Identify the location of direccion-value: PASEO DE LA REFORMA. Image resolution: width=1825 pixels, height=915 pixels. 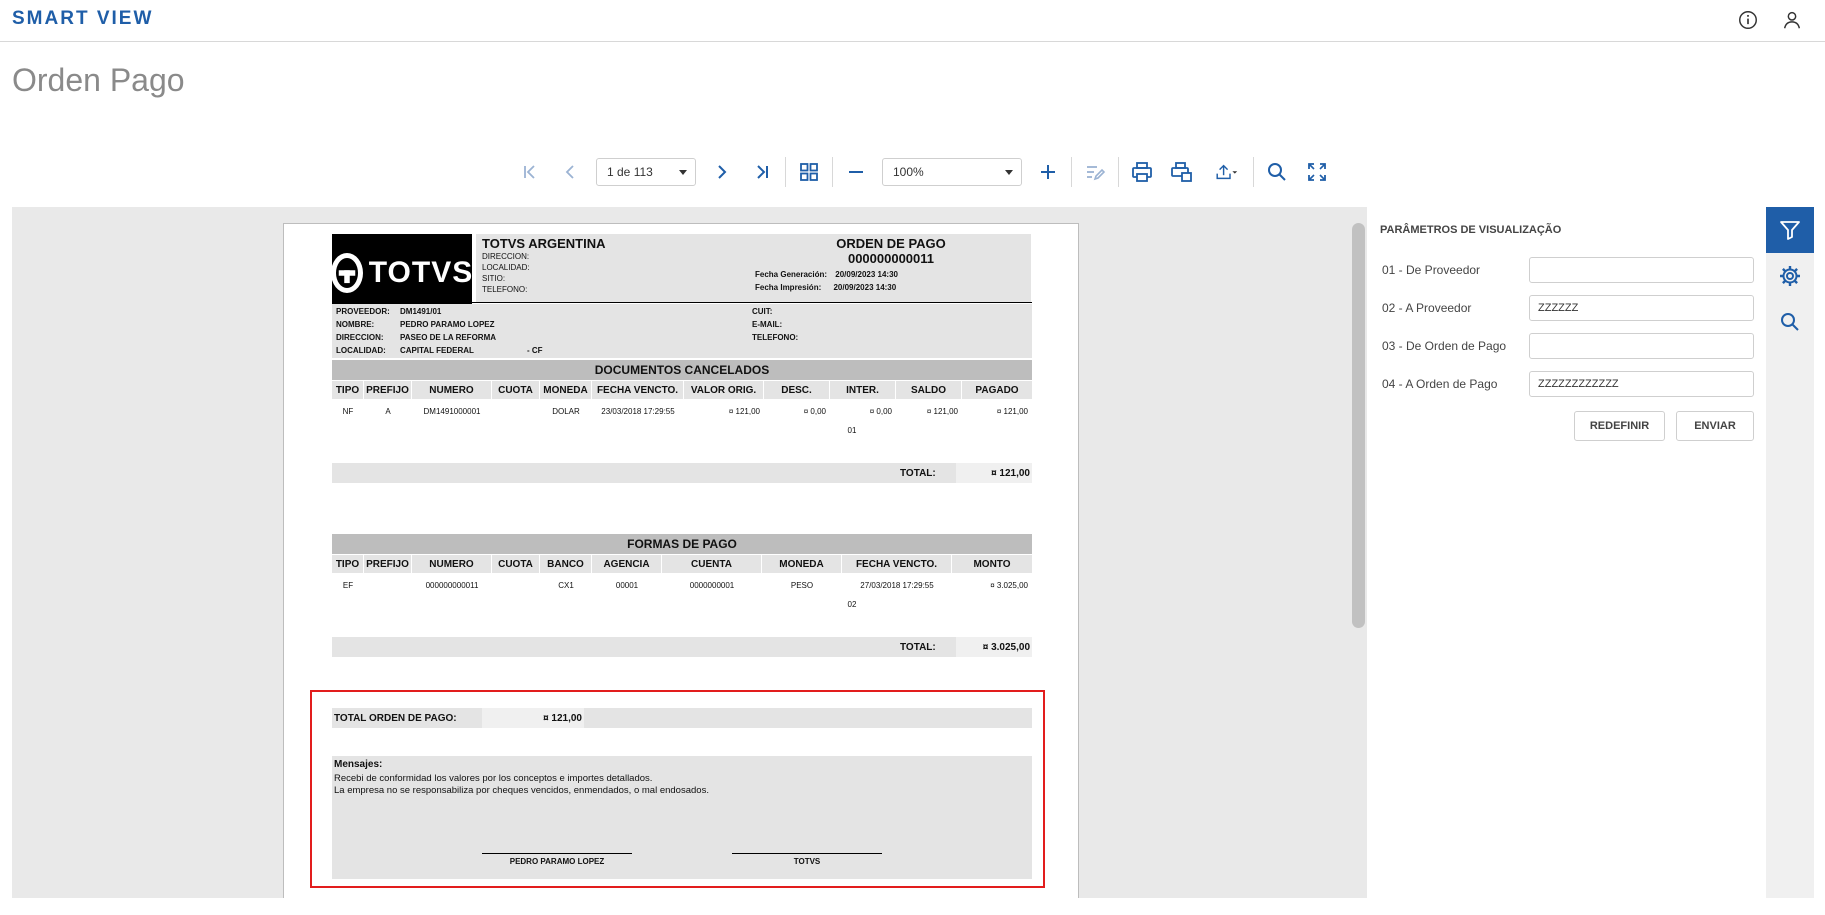
(448, 337).